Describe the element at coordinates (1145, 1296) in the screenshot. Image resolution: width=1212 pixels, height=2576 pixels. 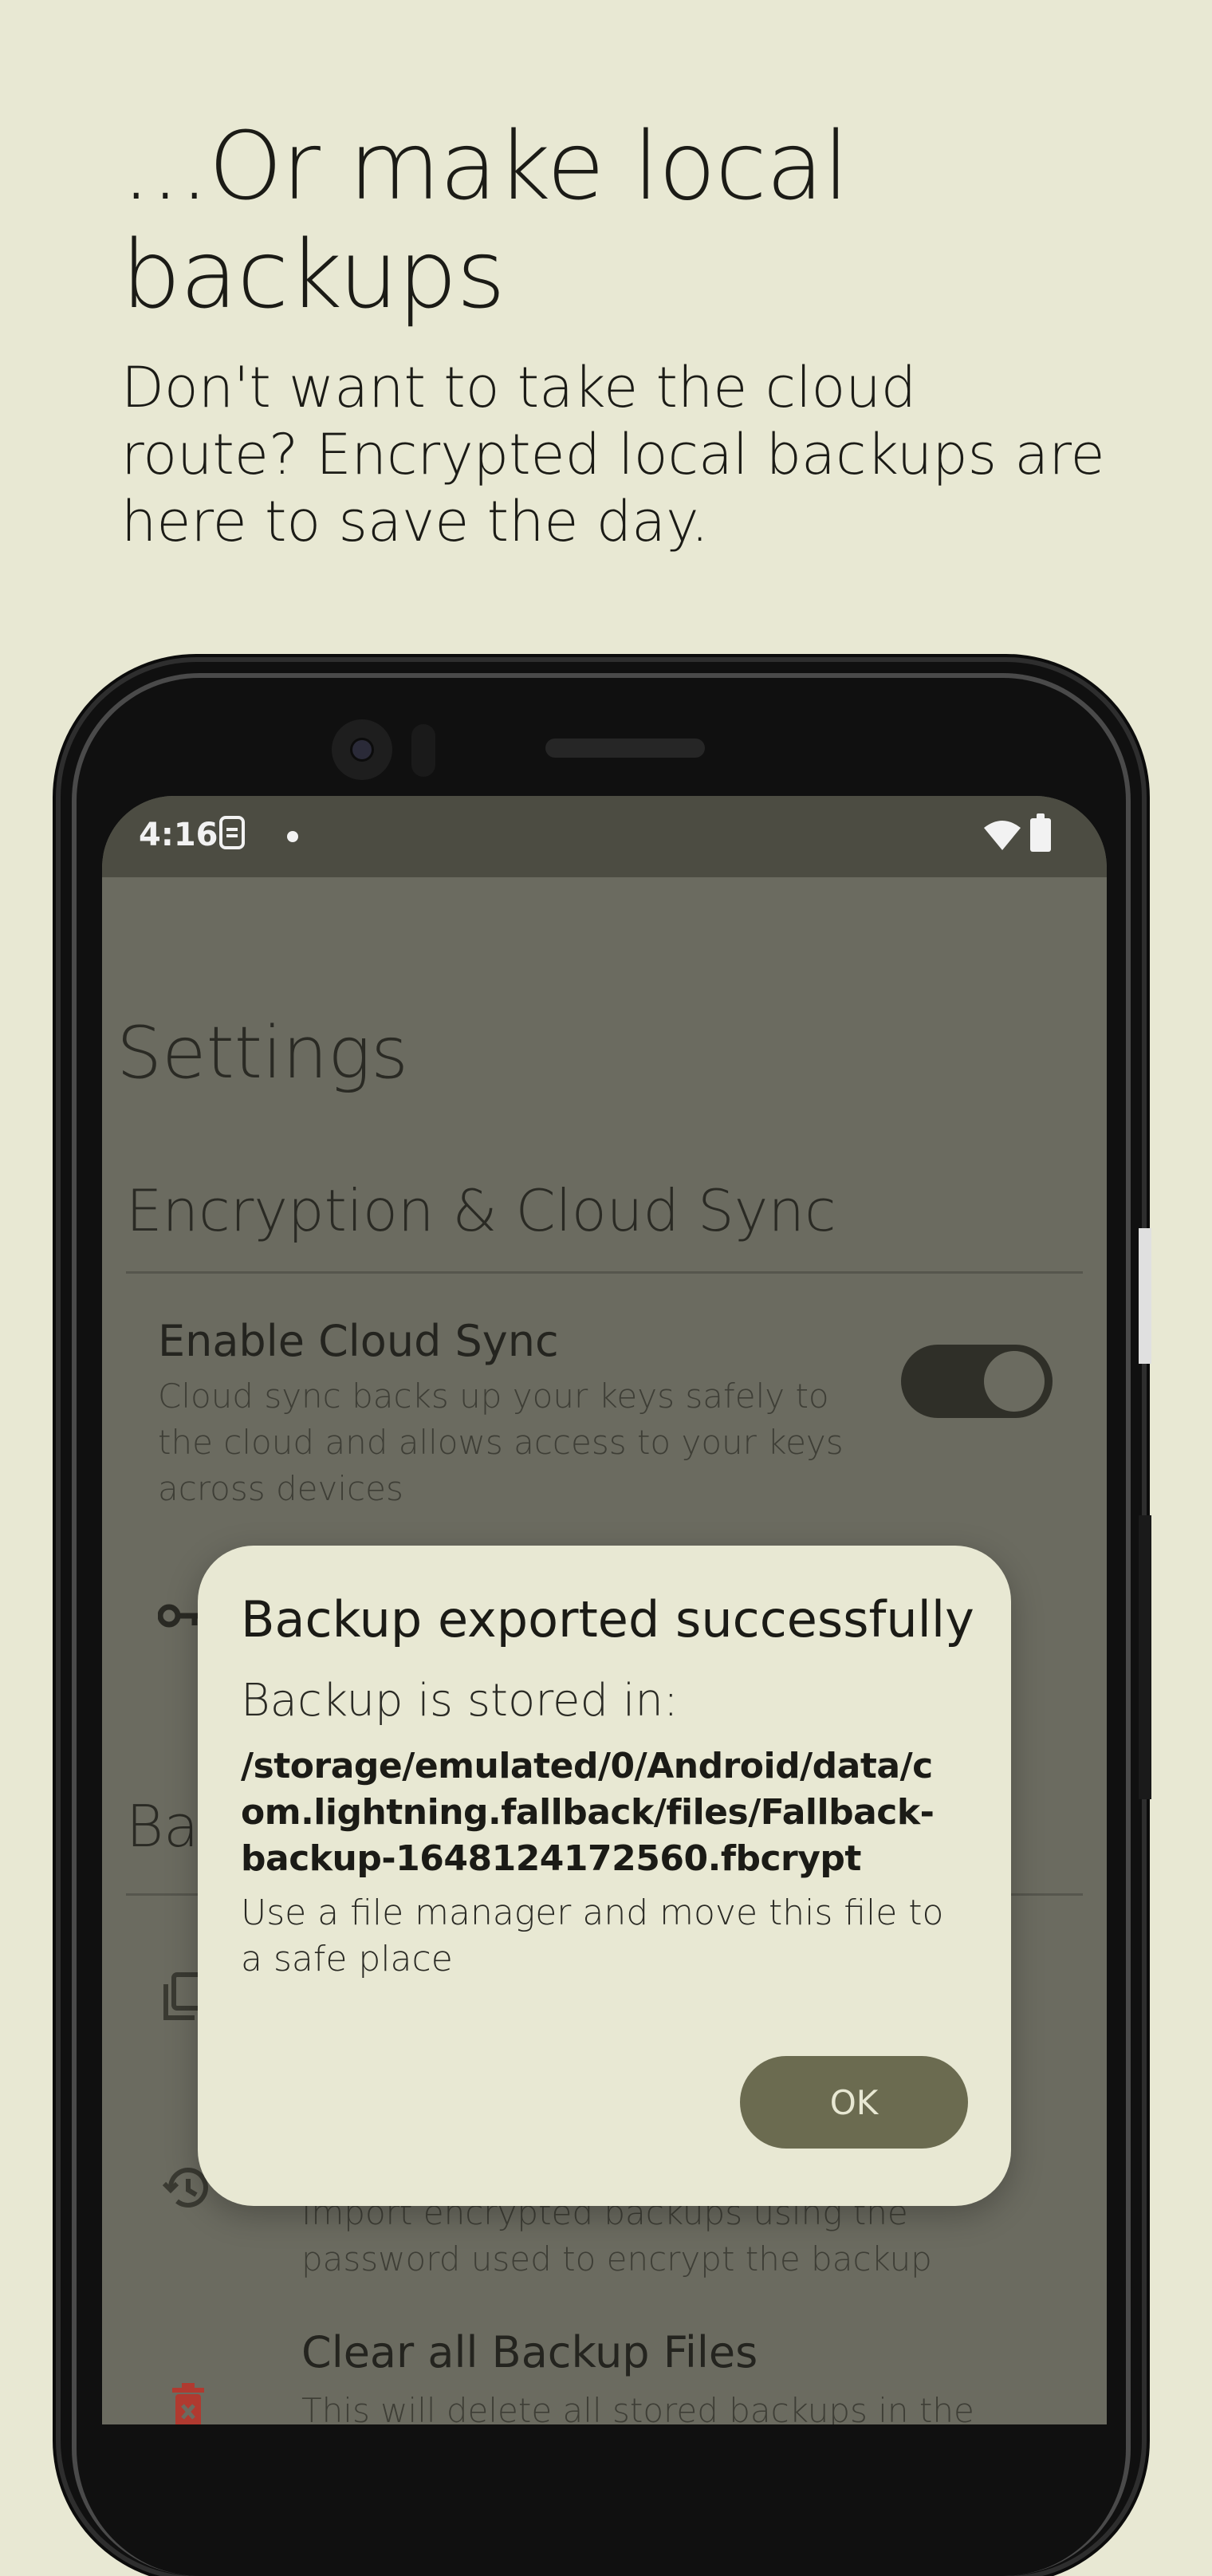
I see `side-button-top` at that location.